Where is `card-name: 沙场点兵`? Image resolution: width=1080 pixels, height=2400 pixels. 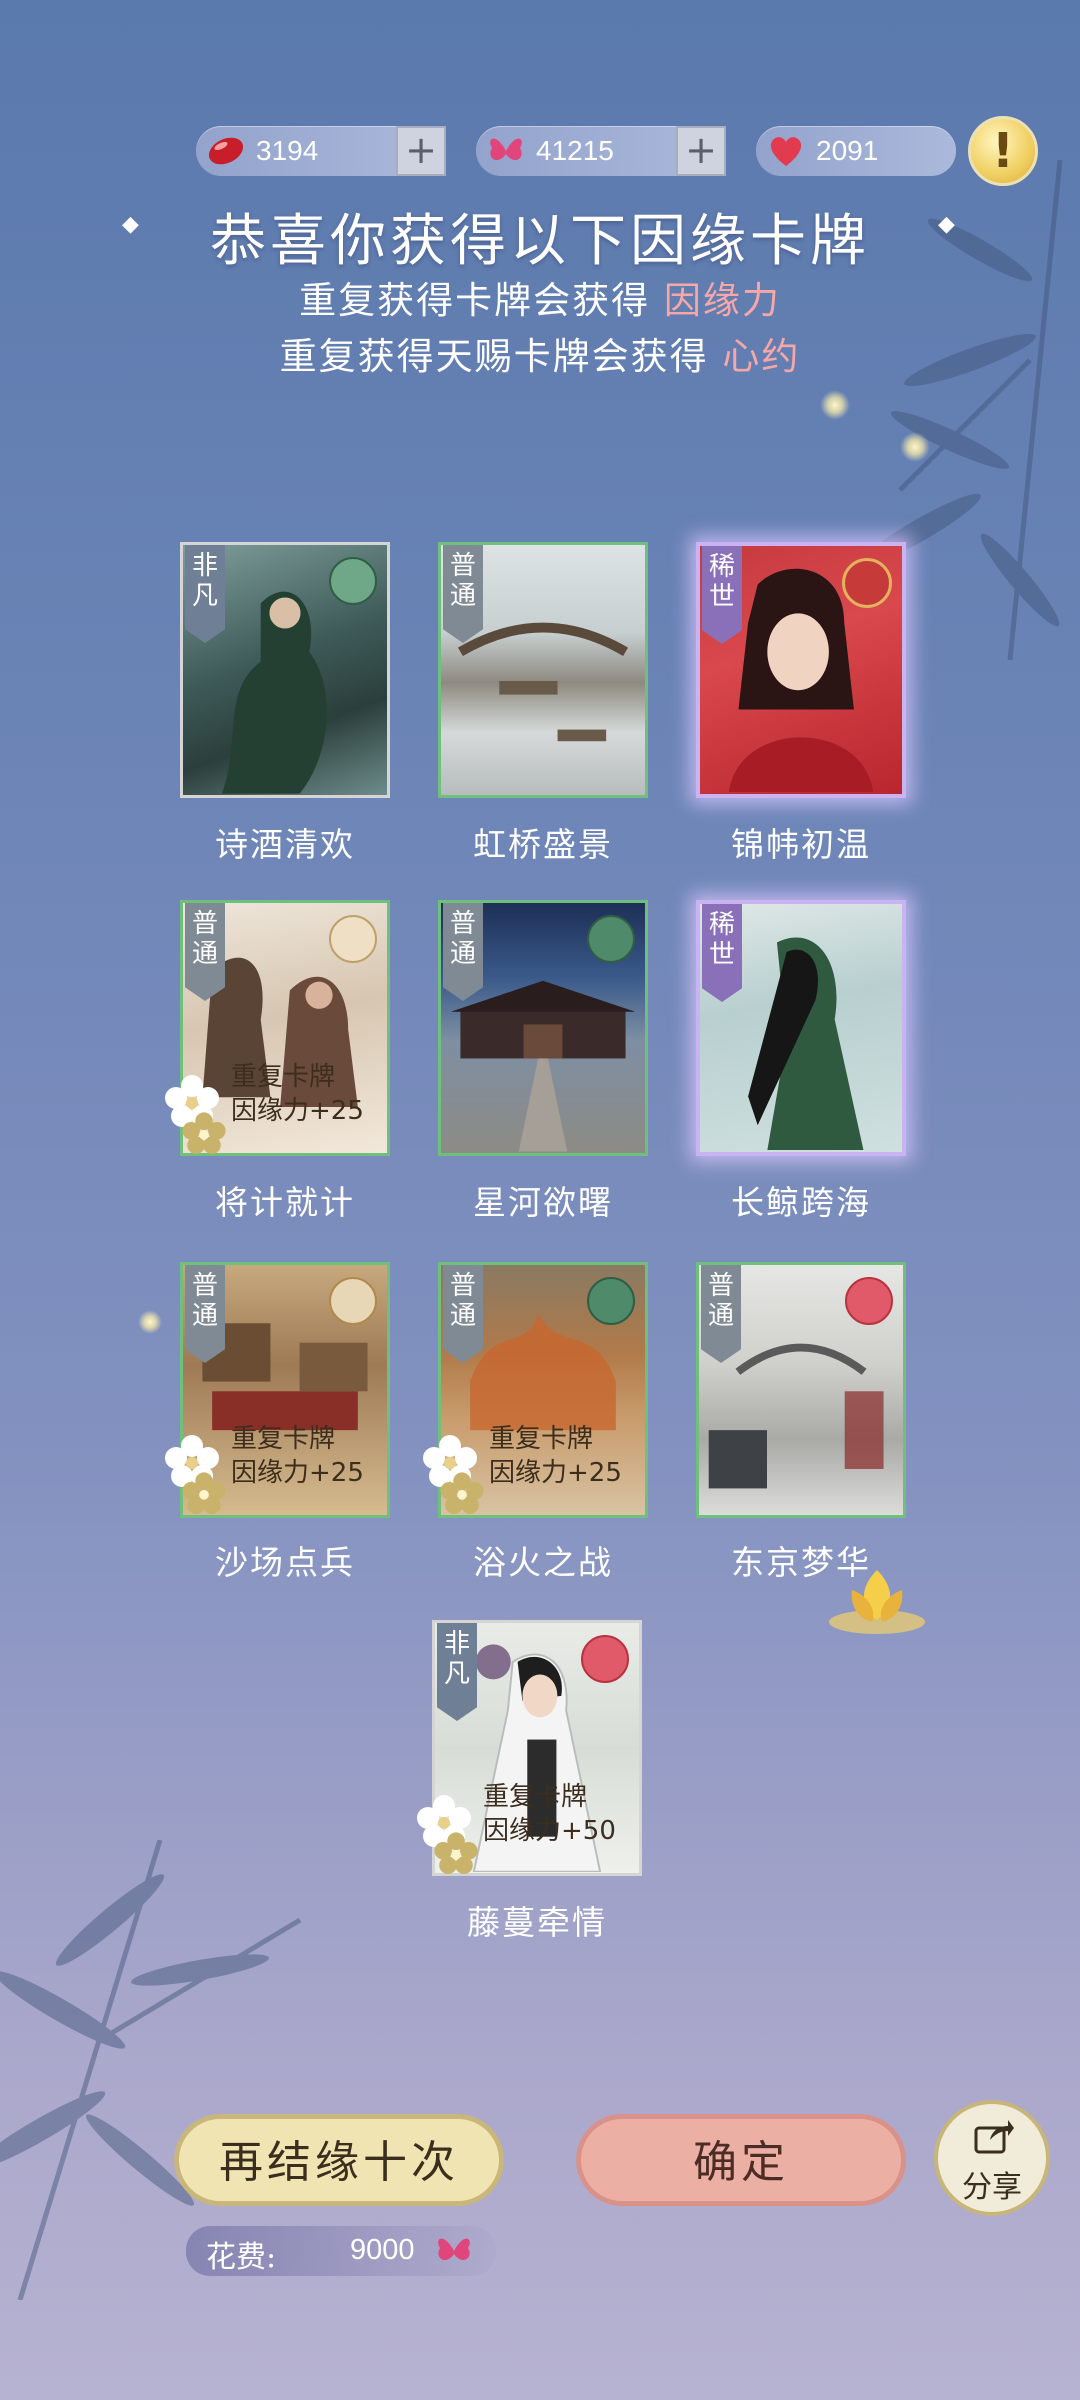
card-name: 沙场点兵 is located at coordinates (285, 1562).